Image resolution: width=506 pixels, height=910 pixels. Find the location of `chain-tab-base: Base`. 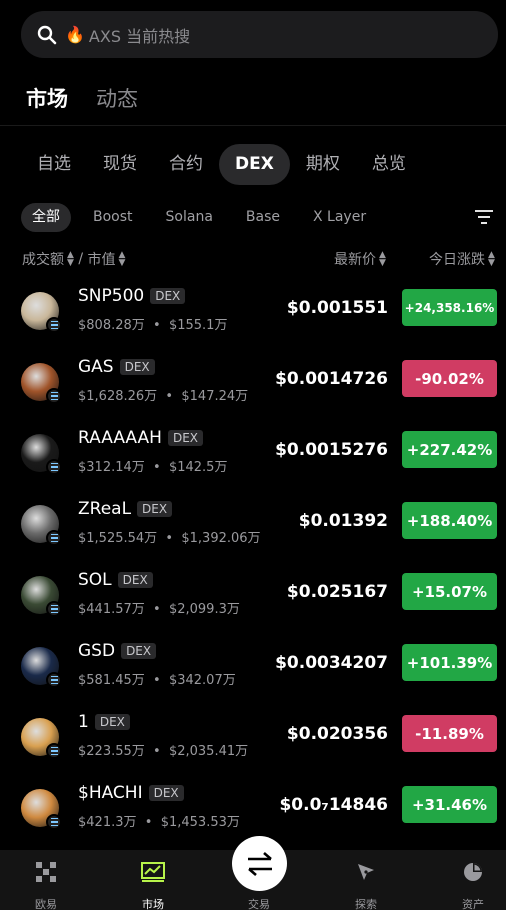

chain-tab-base: Base is located at coordinates (263, 217).